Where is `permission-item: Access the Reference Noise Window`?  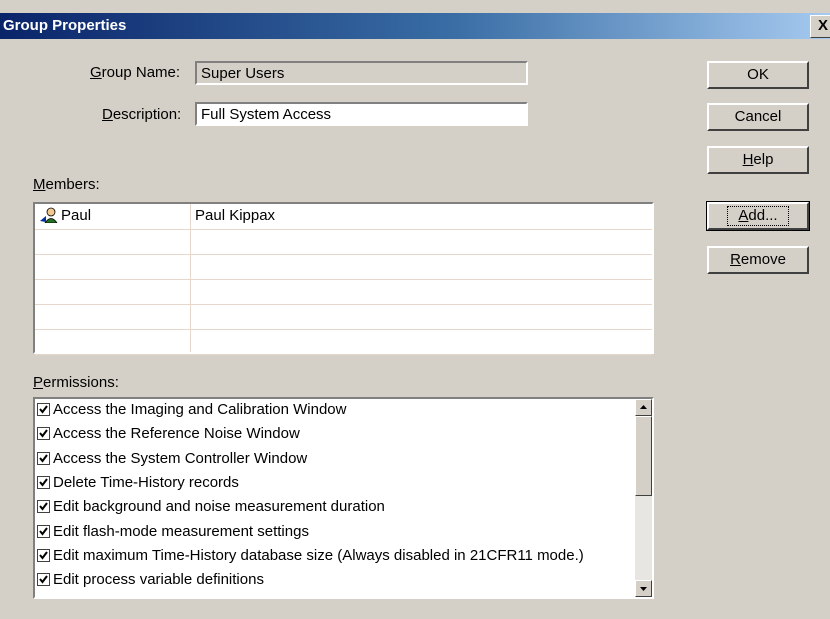
permission-item: Access the Reference Noise Window is located at coordinates (168, 436).